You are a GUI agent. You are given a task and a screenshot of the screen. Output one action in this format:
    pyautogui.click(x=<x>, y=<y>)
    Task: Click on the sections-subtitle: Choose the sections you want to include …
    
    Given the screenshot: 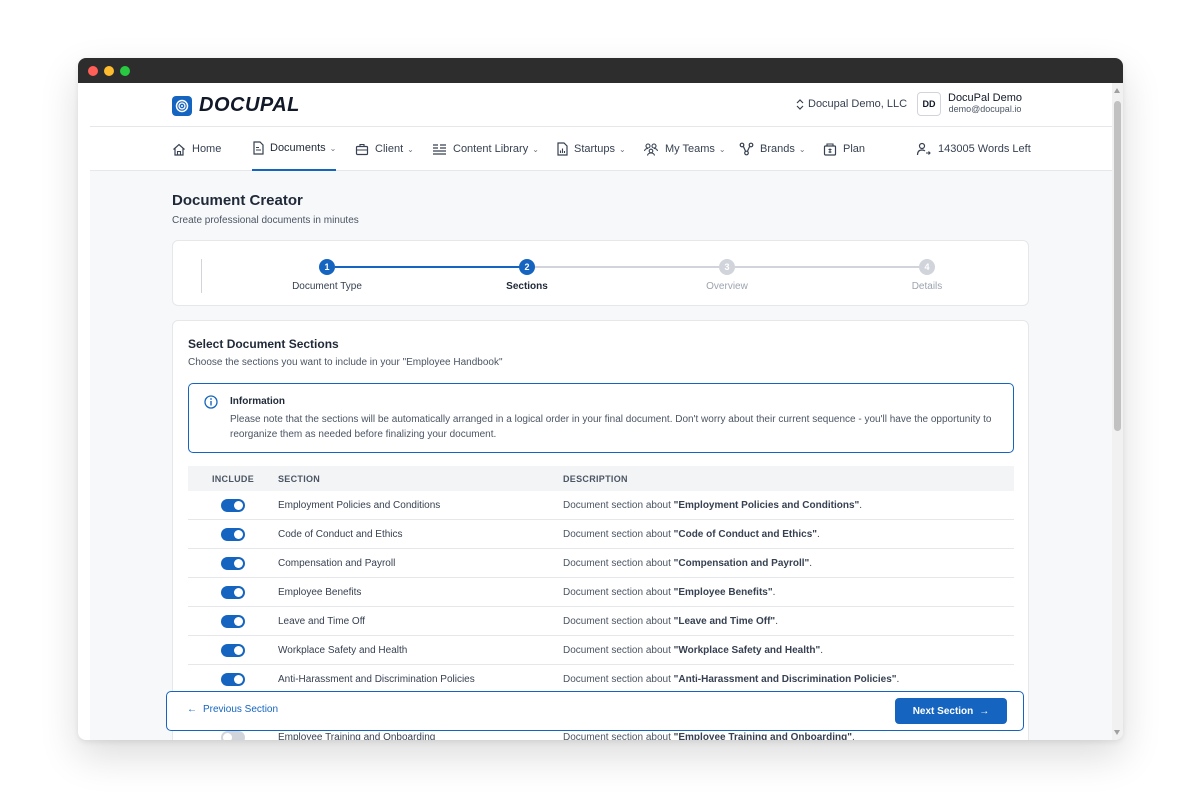 What is the action you would take?
    pyautogui.click(x=345, y=362)
    